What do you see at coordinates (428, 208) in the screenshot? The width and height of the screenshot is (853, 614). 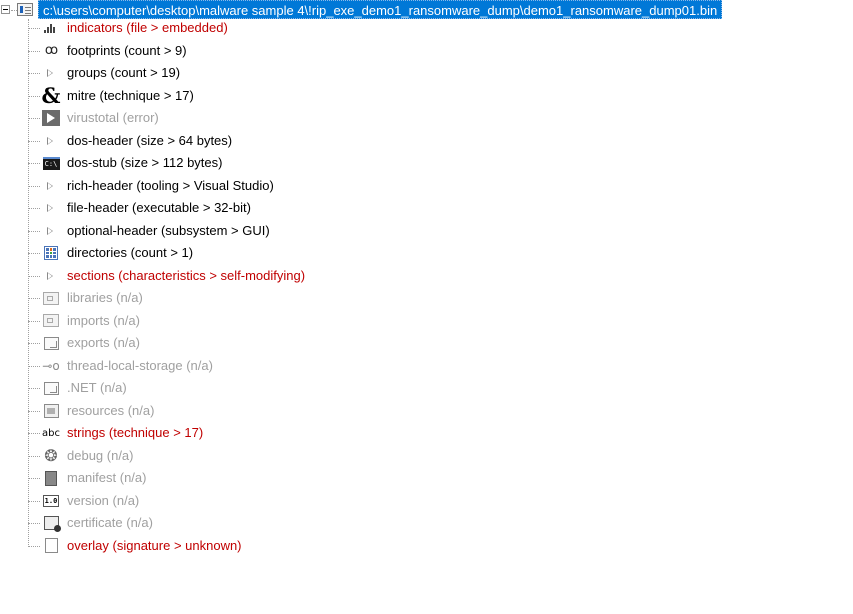 I see `tree-node-file-header: file-header (executable > 32-bit)` at bounding box center [428, 208].